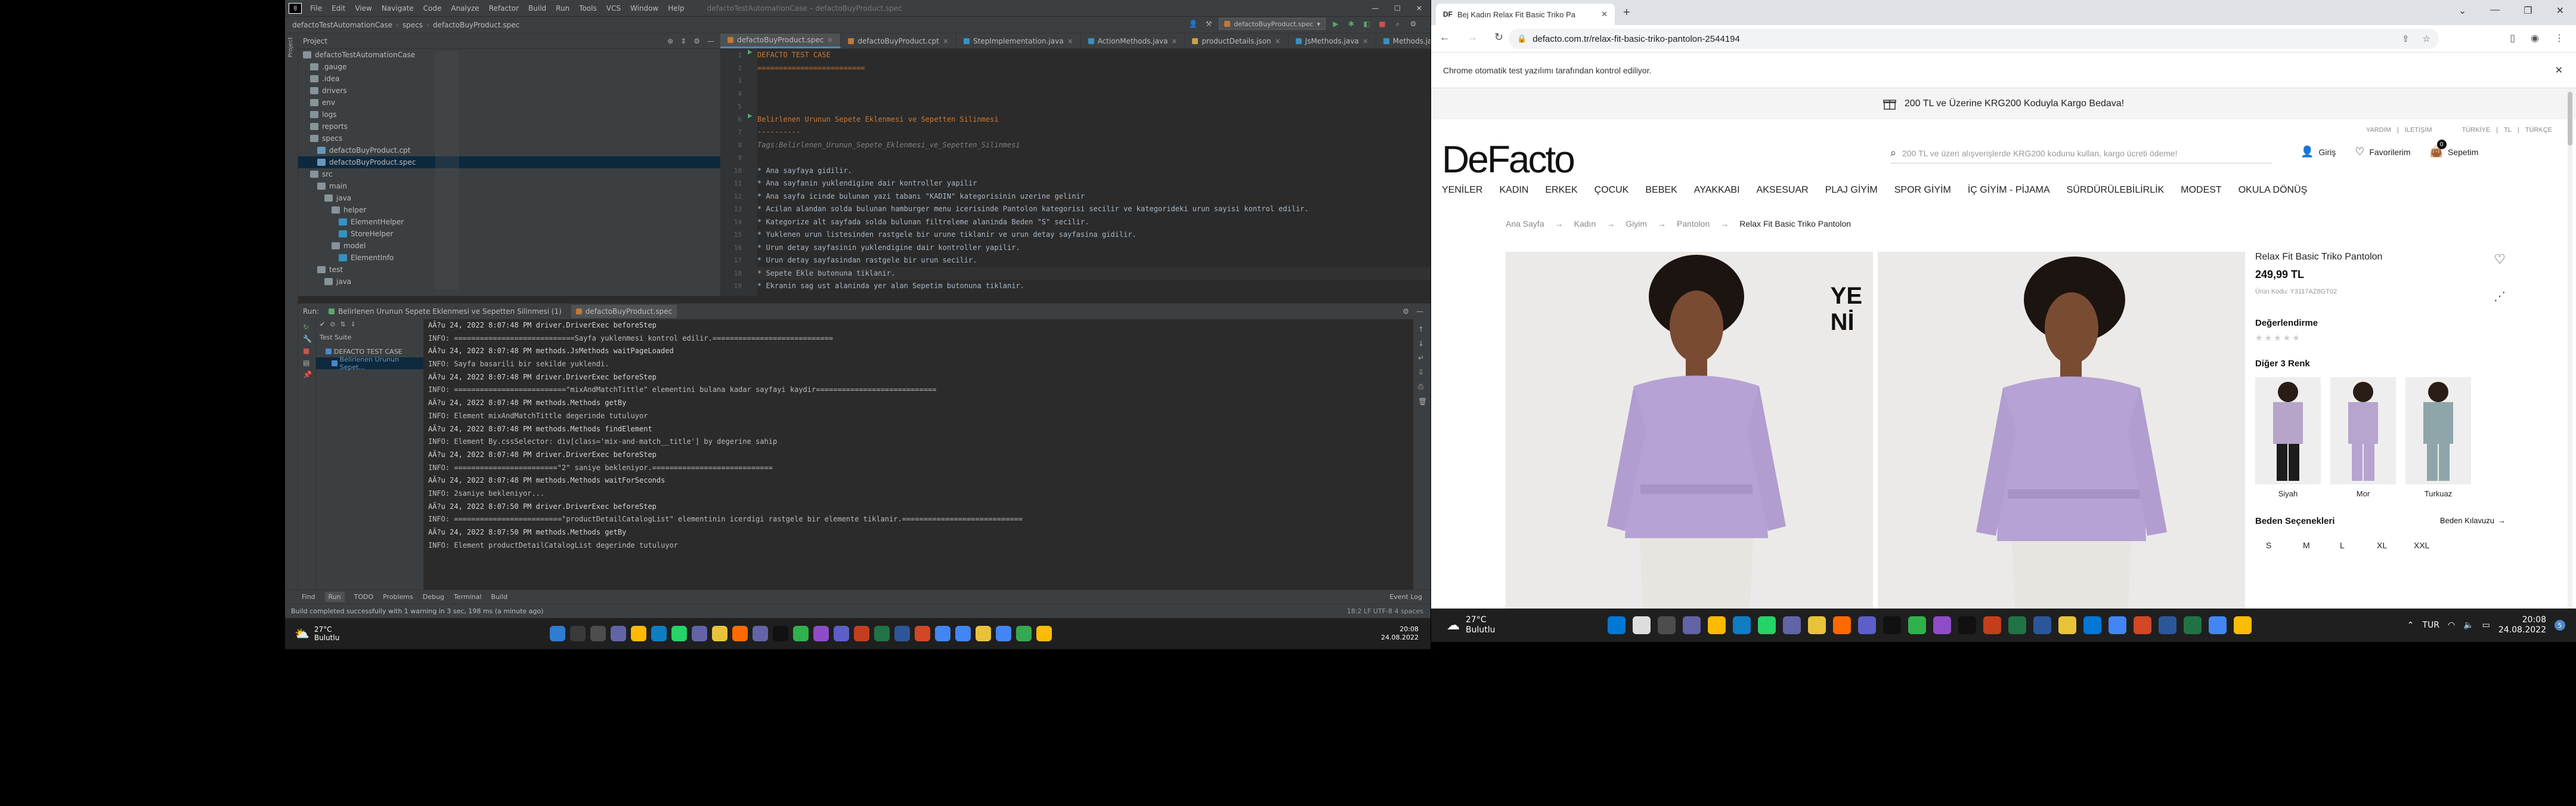  What do you see at coordinates (2570, 119) in the screenshot?
I see `scrollbar-thumb` at bounding box center [2570, 119].